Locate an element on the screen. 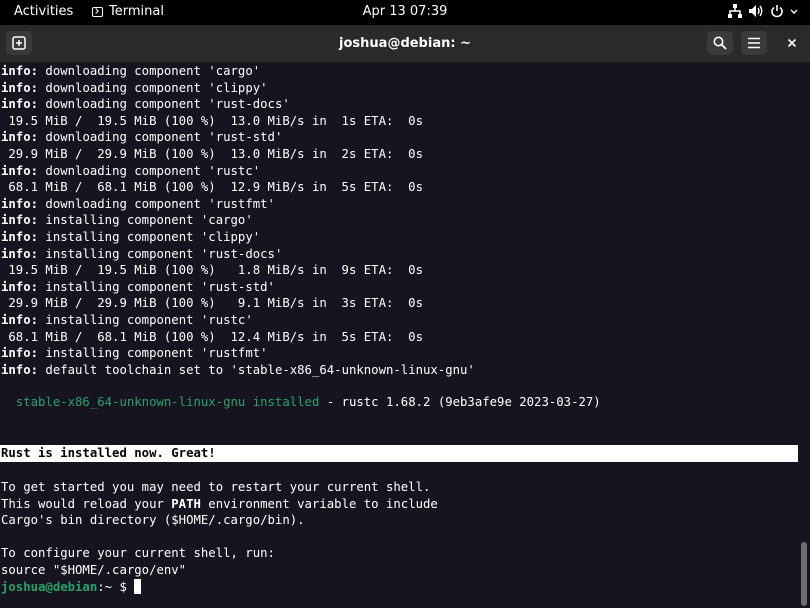 The image size is (810, 608). scrollbar-thumb is located at coordinates (804, 574).